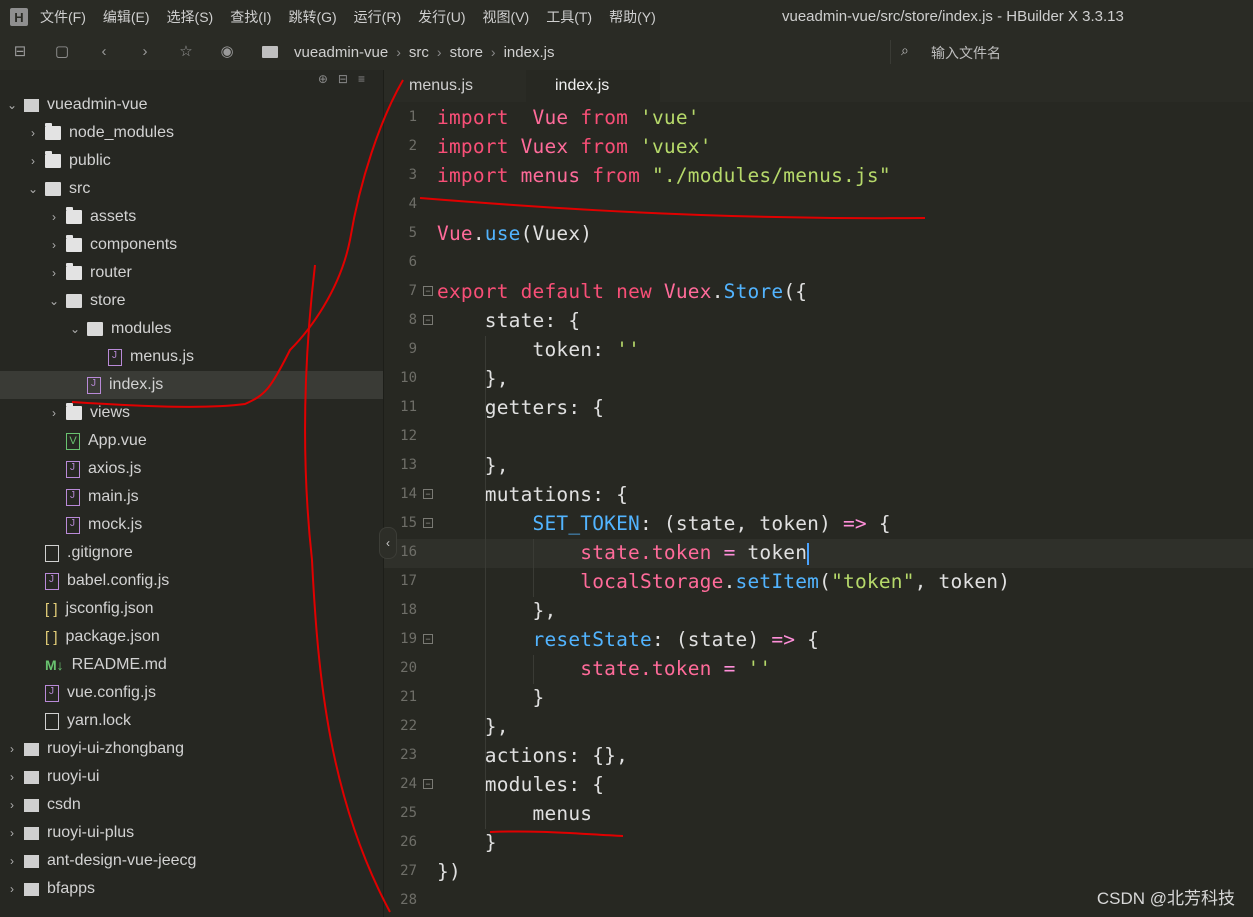 This screenshot has width=1253, height=917. What do you see at coordinates (312, 17) in the screenshot?
I see `menu-item: 跳转(G)` at bounding box center [312, 17].